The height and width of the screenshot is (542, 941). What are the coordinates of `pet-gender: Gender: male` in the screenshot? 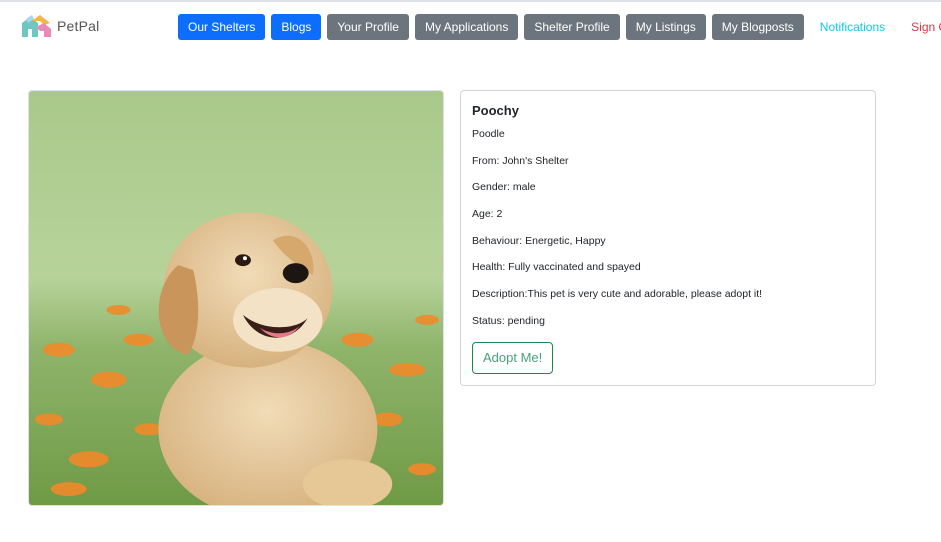 It's located at (504, 187).